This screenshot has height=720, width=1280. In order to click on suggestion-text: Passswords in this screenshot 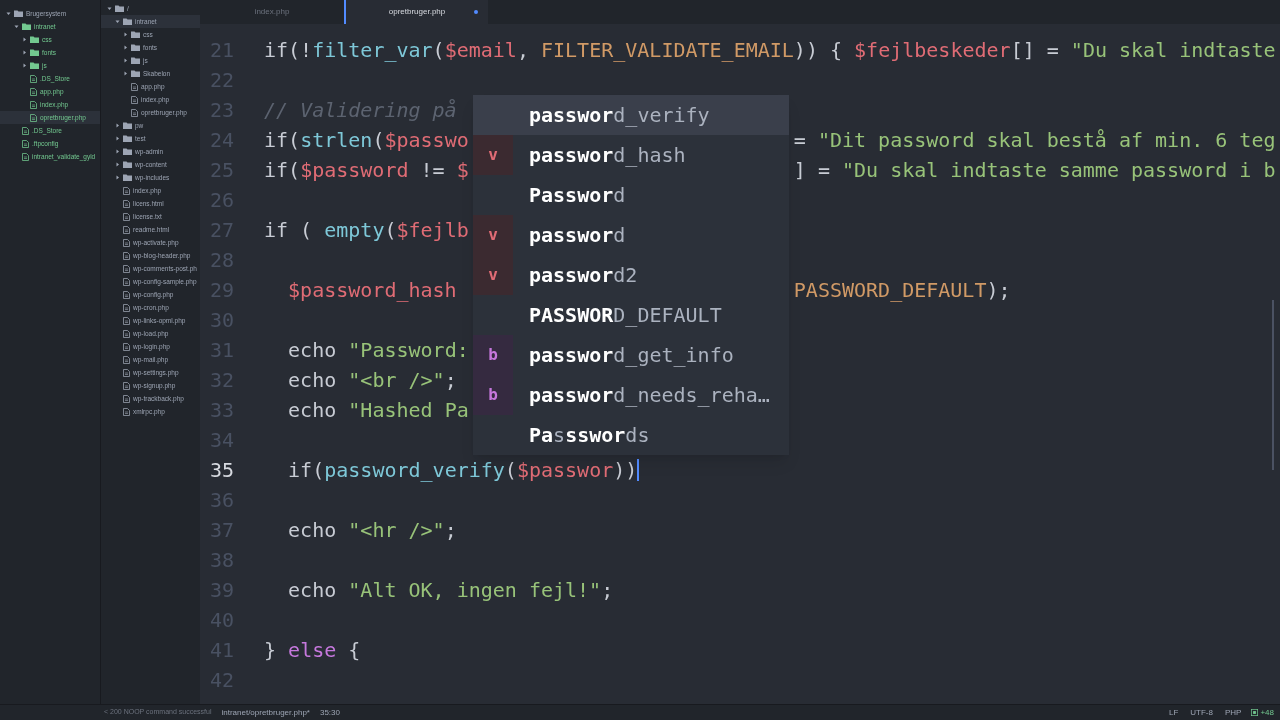, I will do `click(589, 435)`.